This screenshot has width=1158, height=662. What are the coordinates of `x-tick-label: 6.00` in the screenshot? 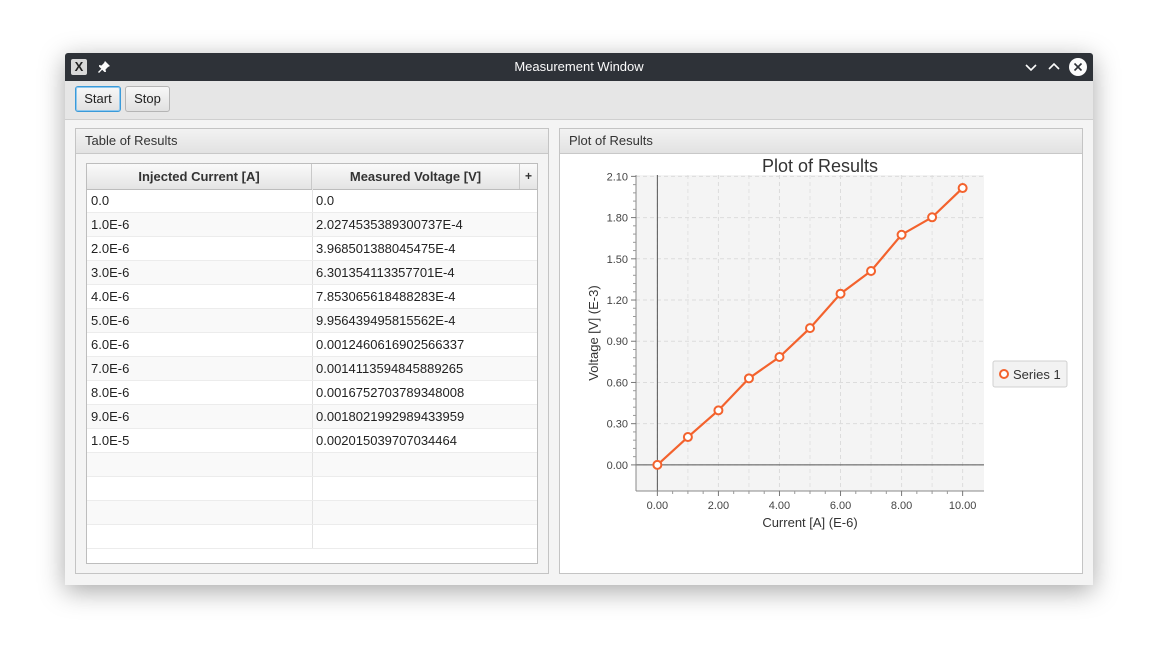 It's located at (840, 506).